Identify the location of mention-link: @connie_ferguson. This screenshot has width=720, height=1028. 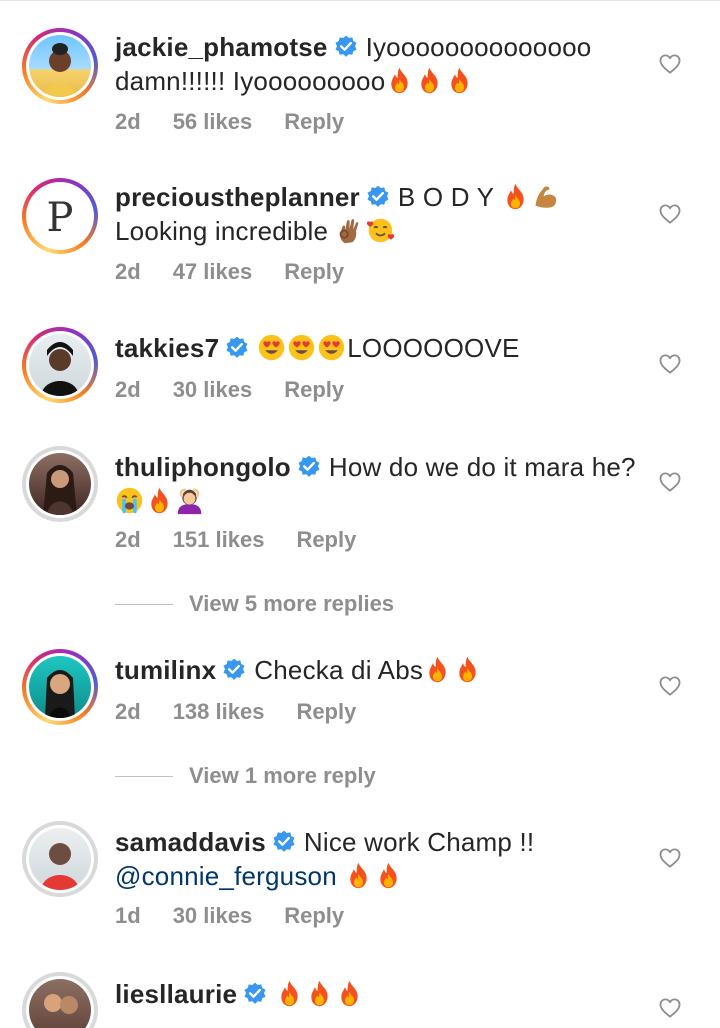
(226, 876).